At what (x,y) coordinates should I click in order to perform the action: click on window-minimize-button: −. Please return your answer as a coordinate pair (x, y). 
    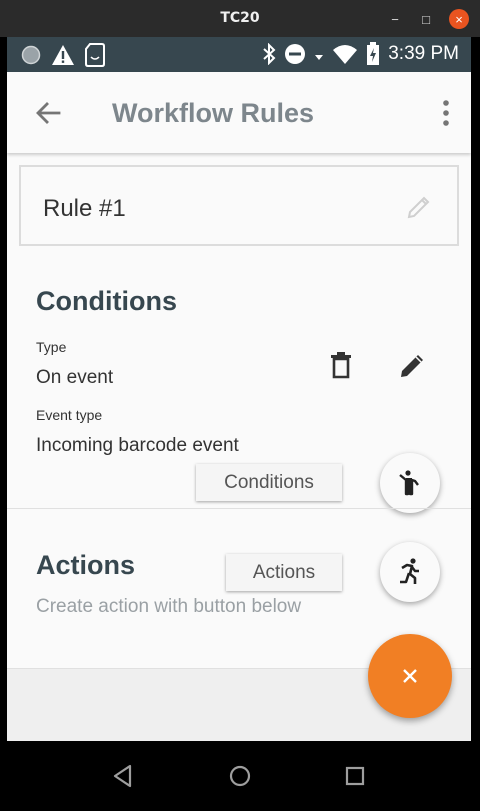
    Looking at the image, I should click on (395, 19).